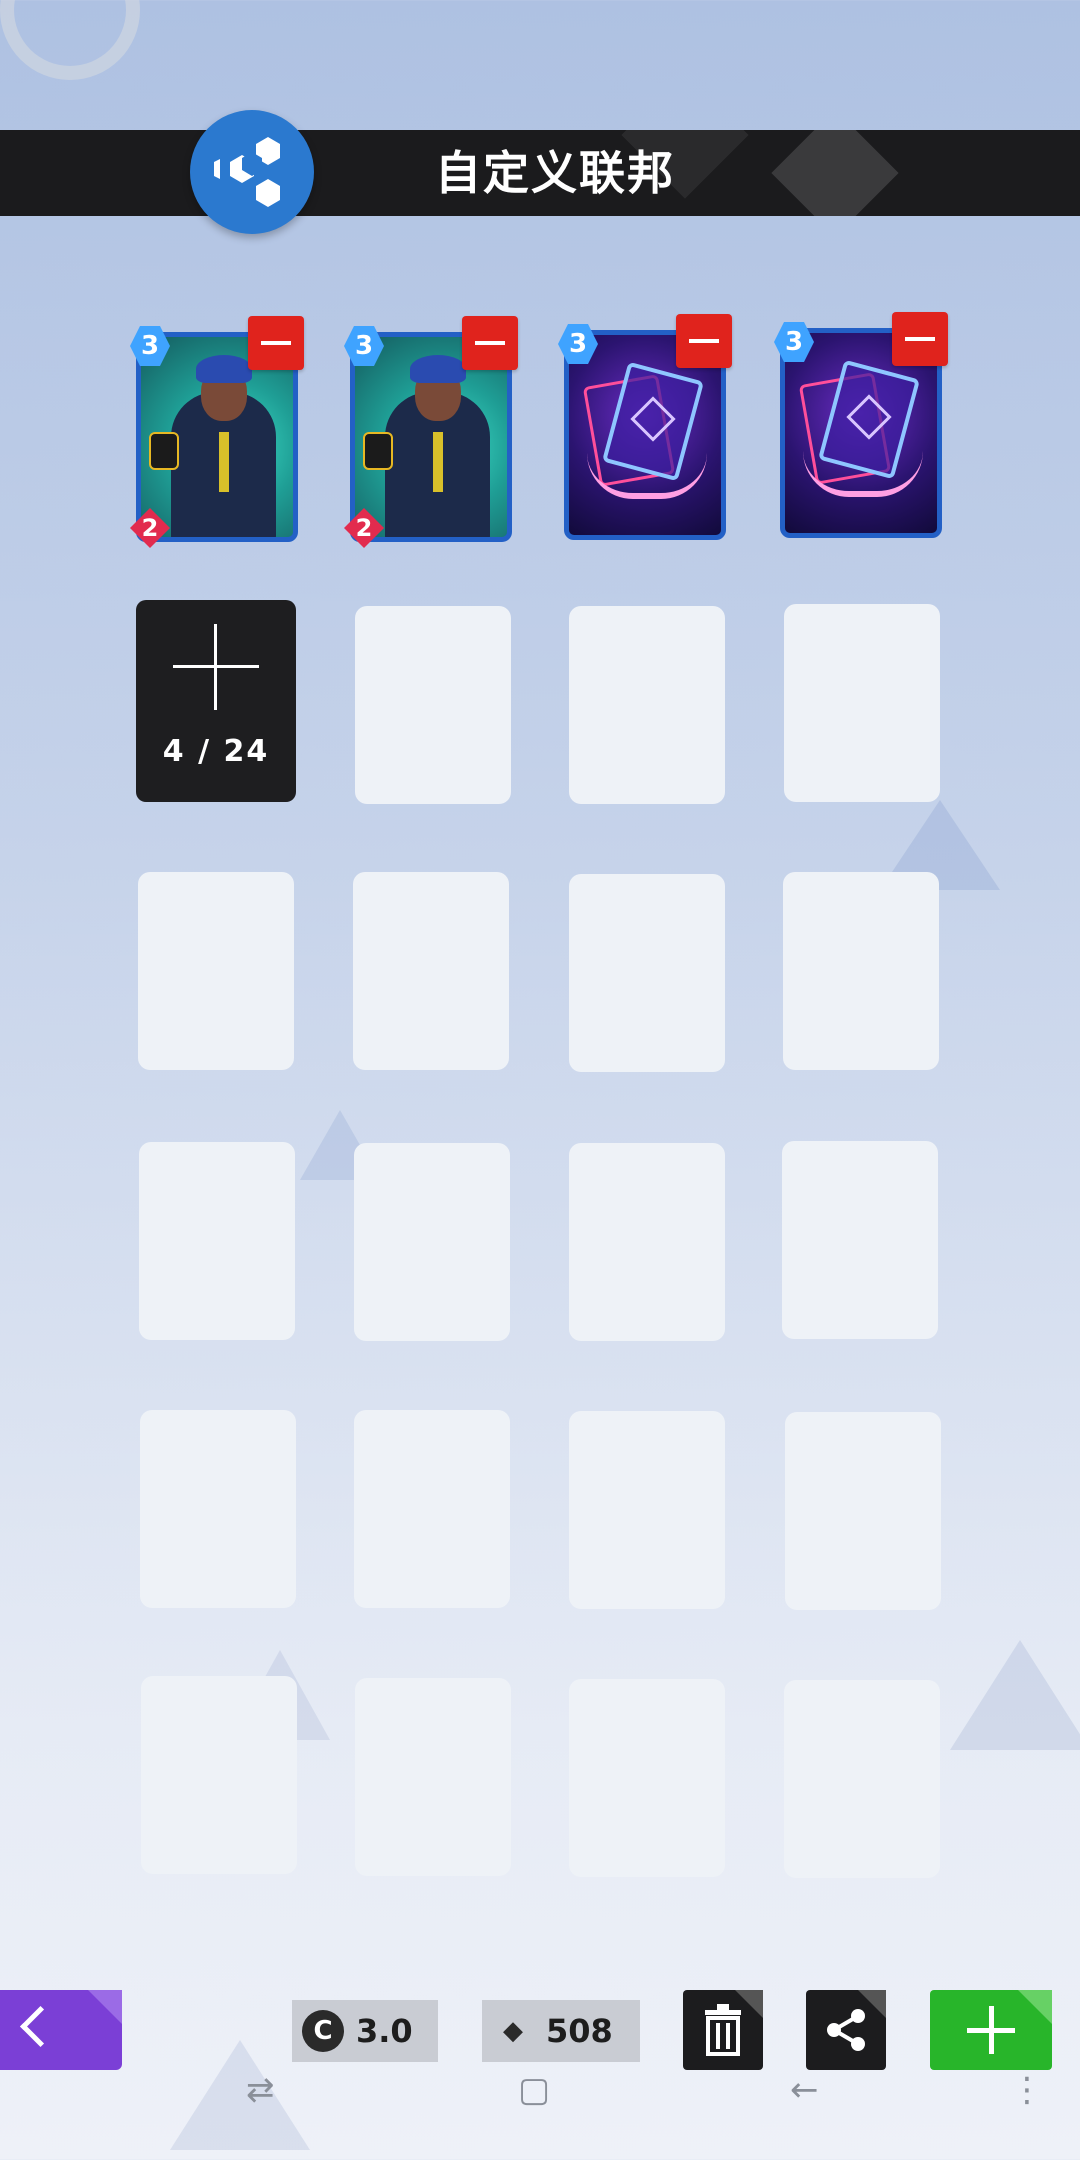 The width and height of the screenshot is (1080, 2160). What do you see at coordinates (70, 40) in the screenshot?
I see `loading-spinner` at bounding box center [70, 40].